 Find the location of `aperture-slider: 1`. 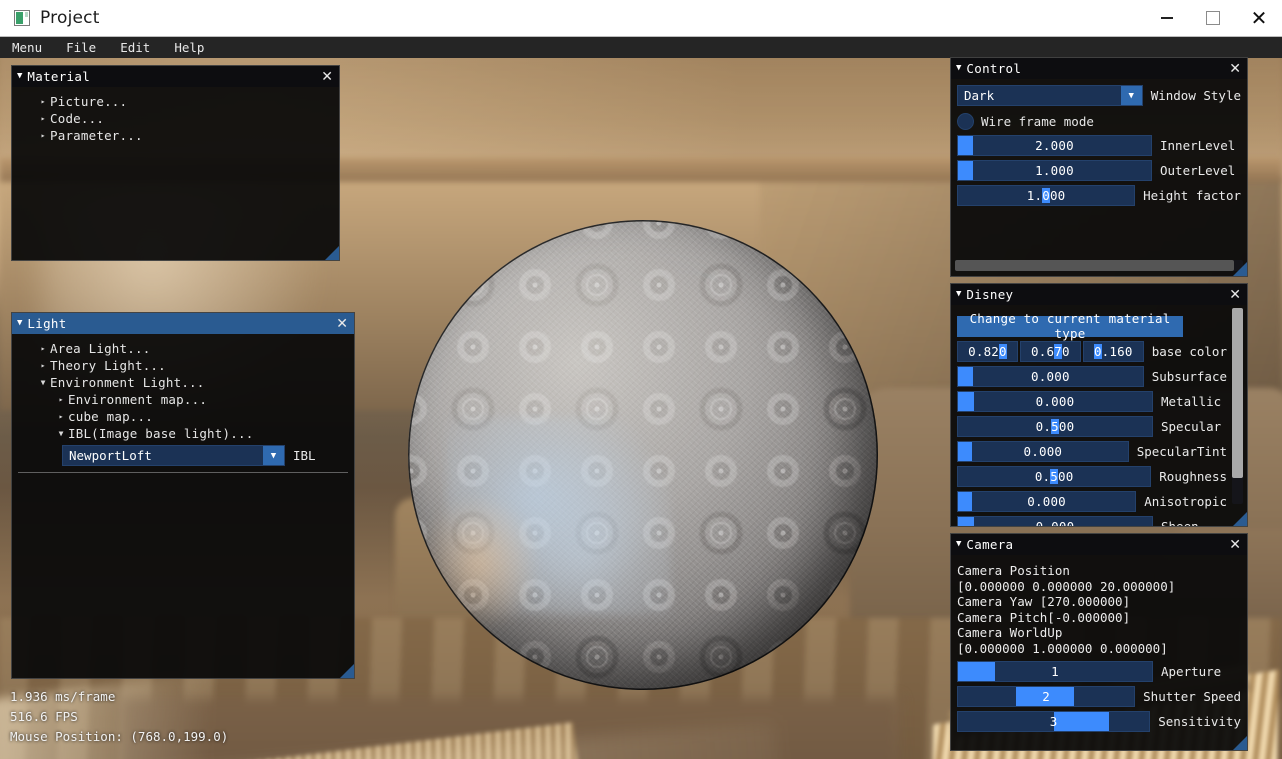

aperture-slider: 1 is located at coordinates (1055, 671).